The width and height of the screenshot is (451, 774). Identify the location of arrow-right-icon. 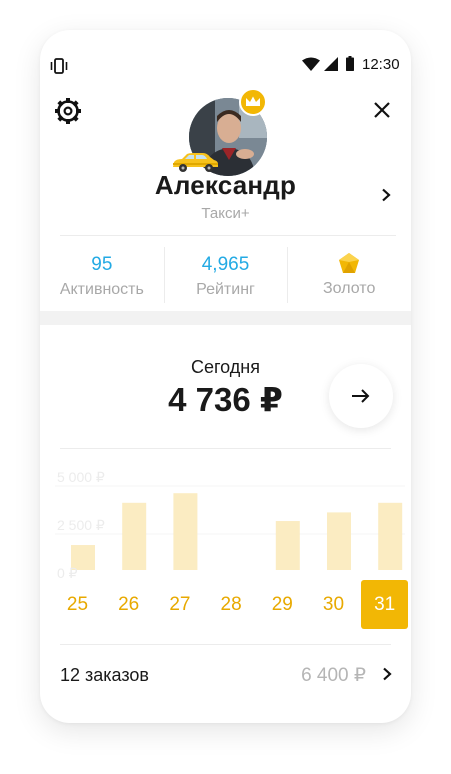
(361, 396).